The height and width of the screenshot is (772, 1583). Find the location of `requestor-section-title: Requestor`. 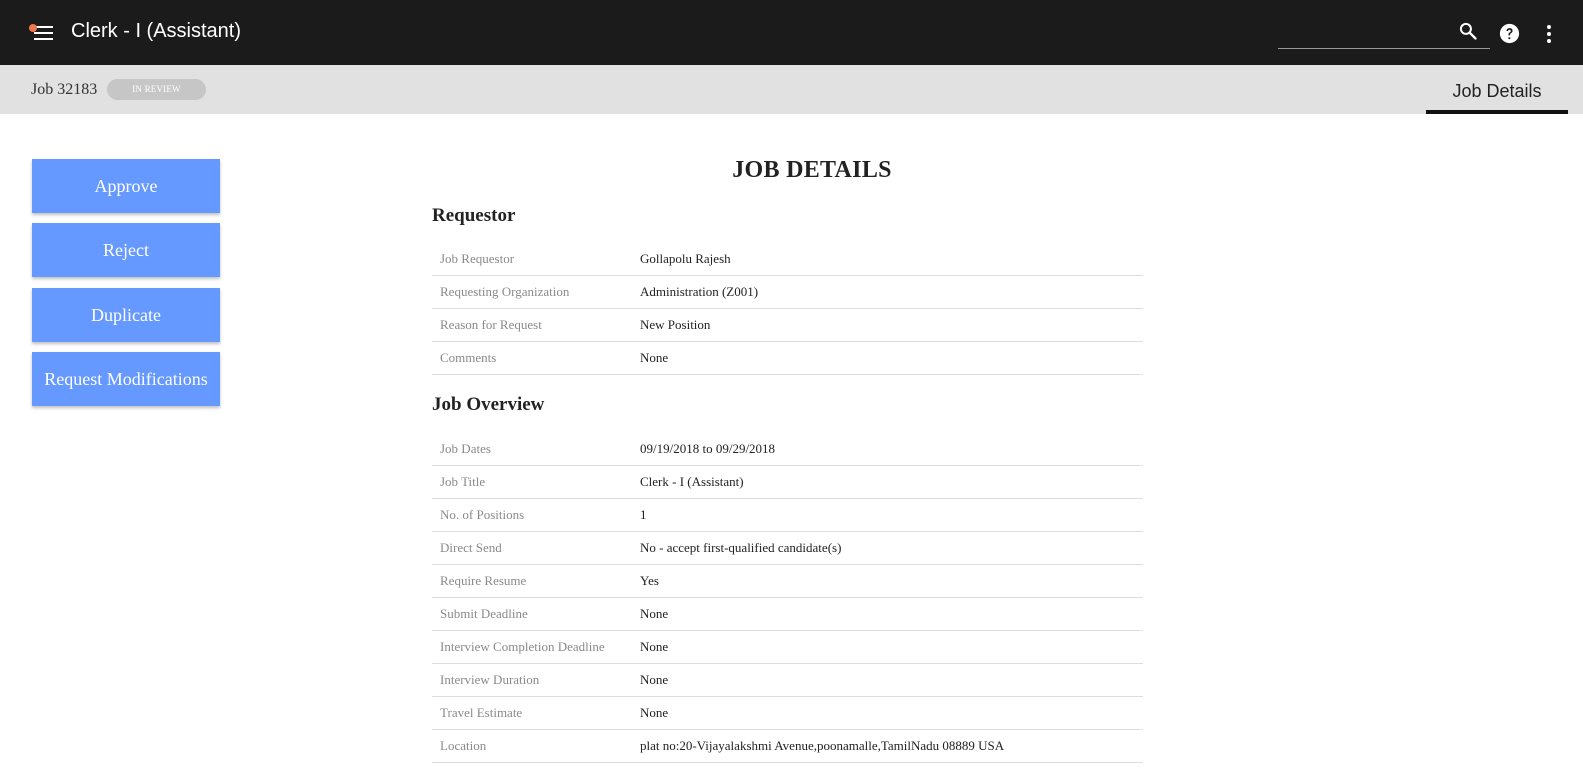

requestor-section-title: Requestor is located at coordinates (474, 215).